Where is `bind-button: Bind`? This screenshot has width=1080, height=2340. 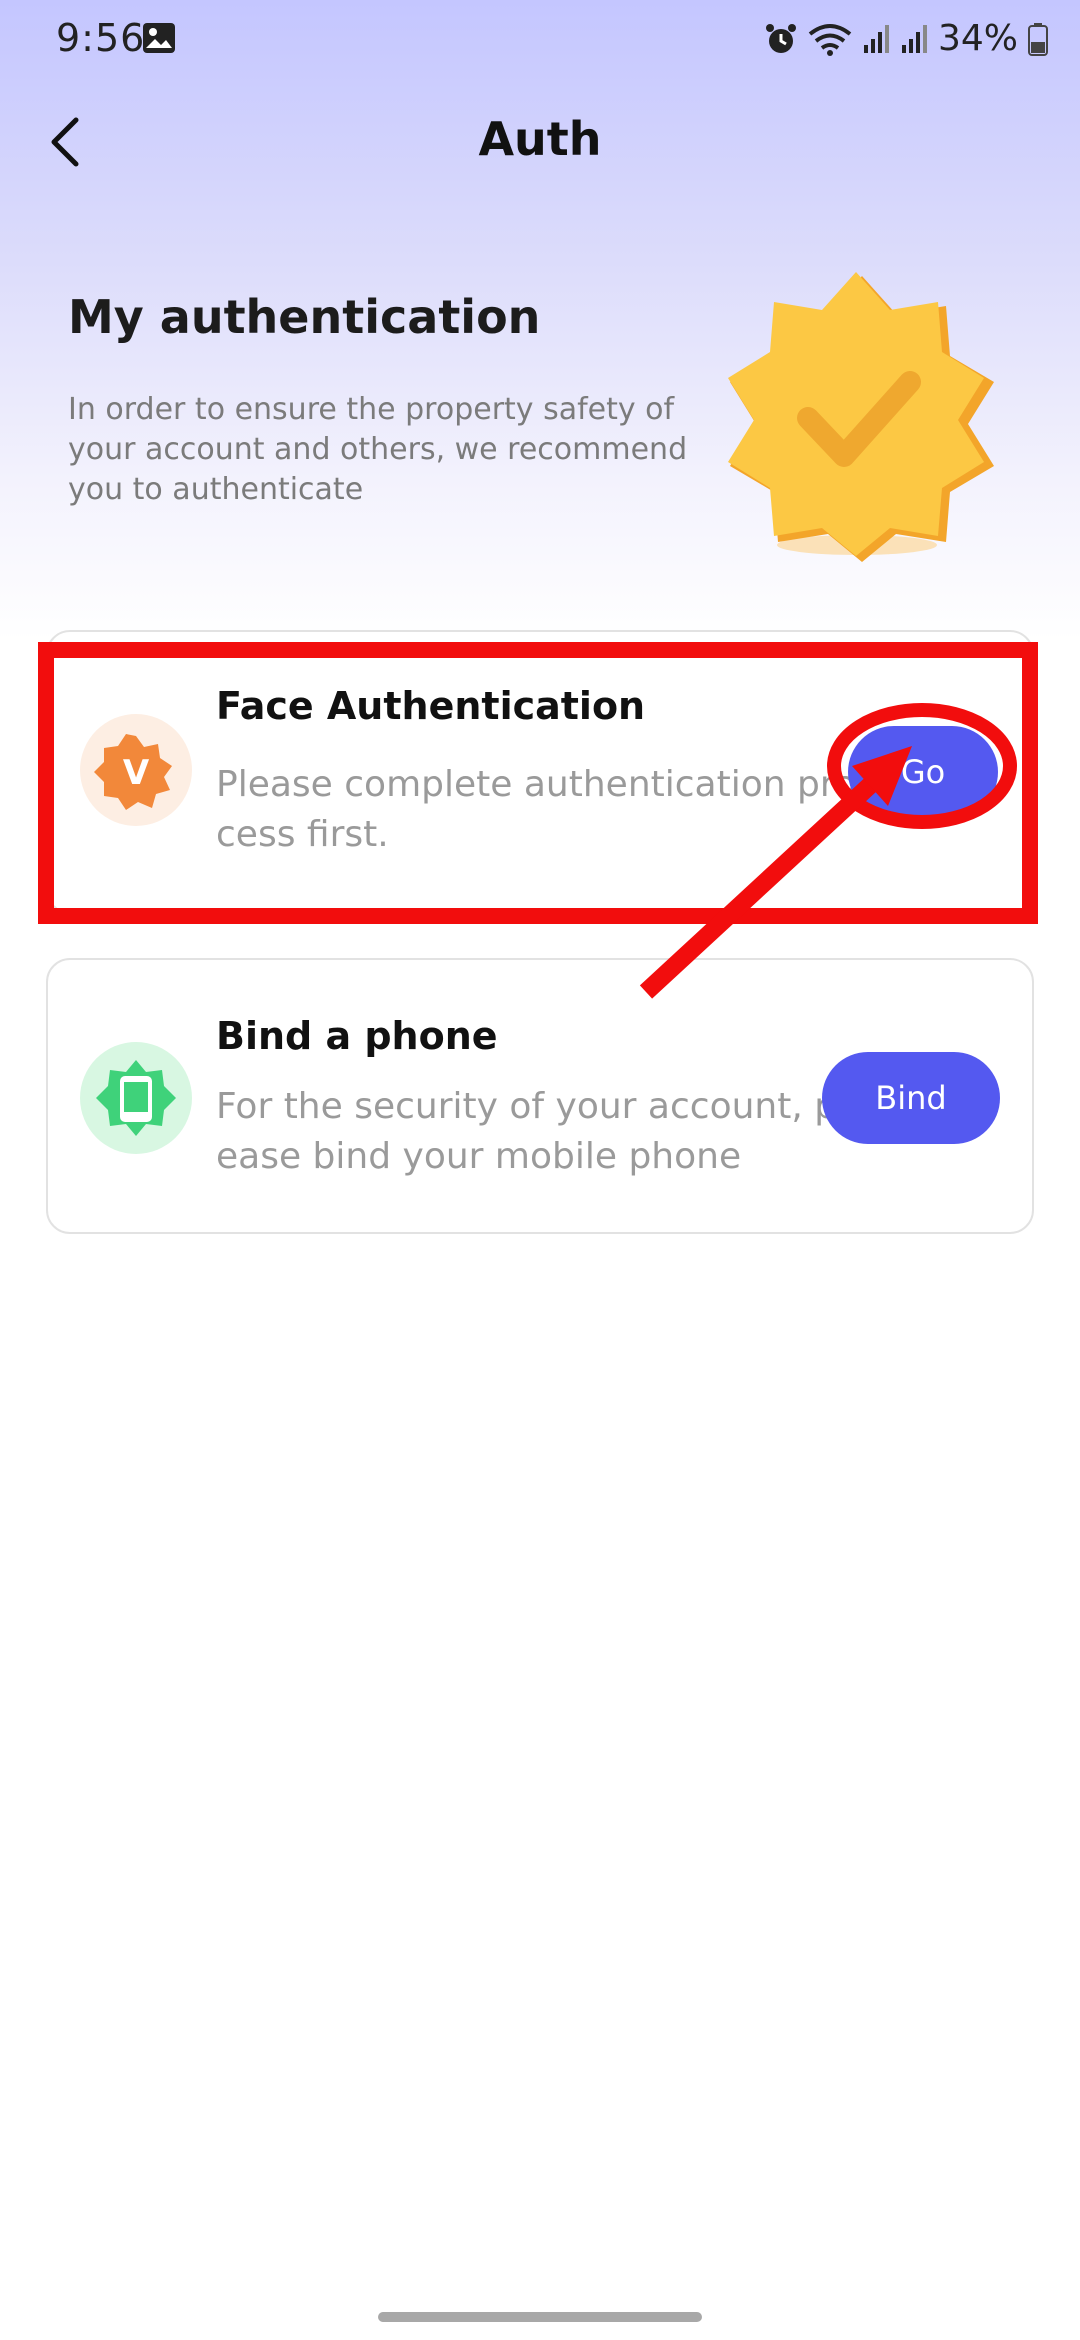 bind-button: Bind is located at coordinates (911, 1098).